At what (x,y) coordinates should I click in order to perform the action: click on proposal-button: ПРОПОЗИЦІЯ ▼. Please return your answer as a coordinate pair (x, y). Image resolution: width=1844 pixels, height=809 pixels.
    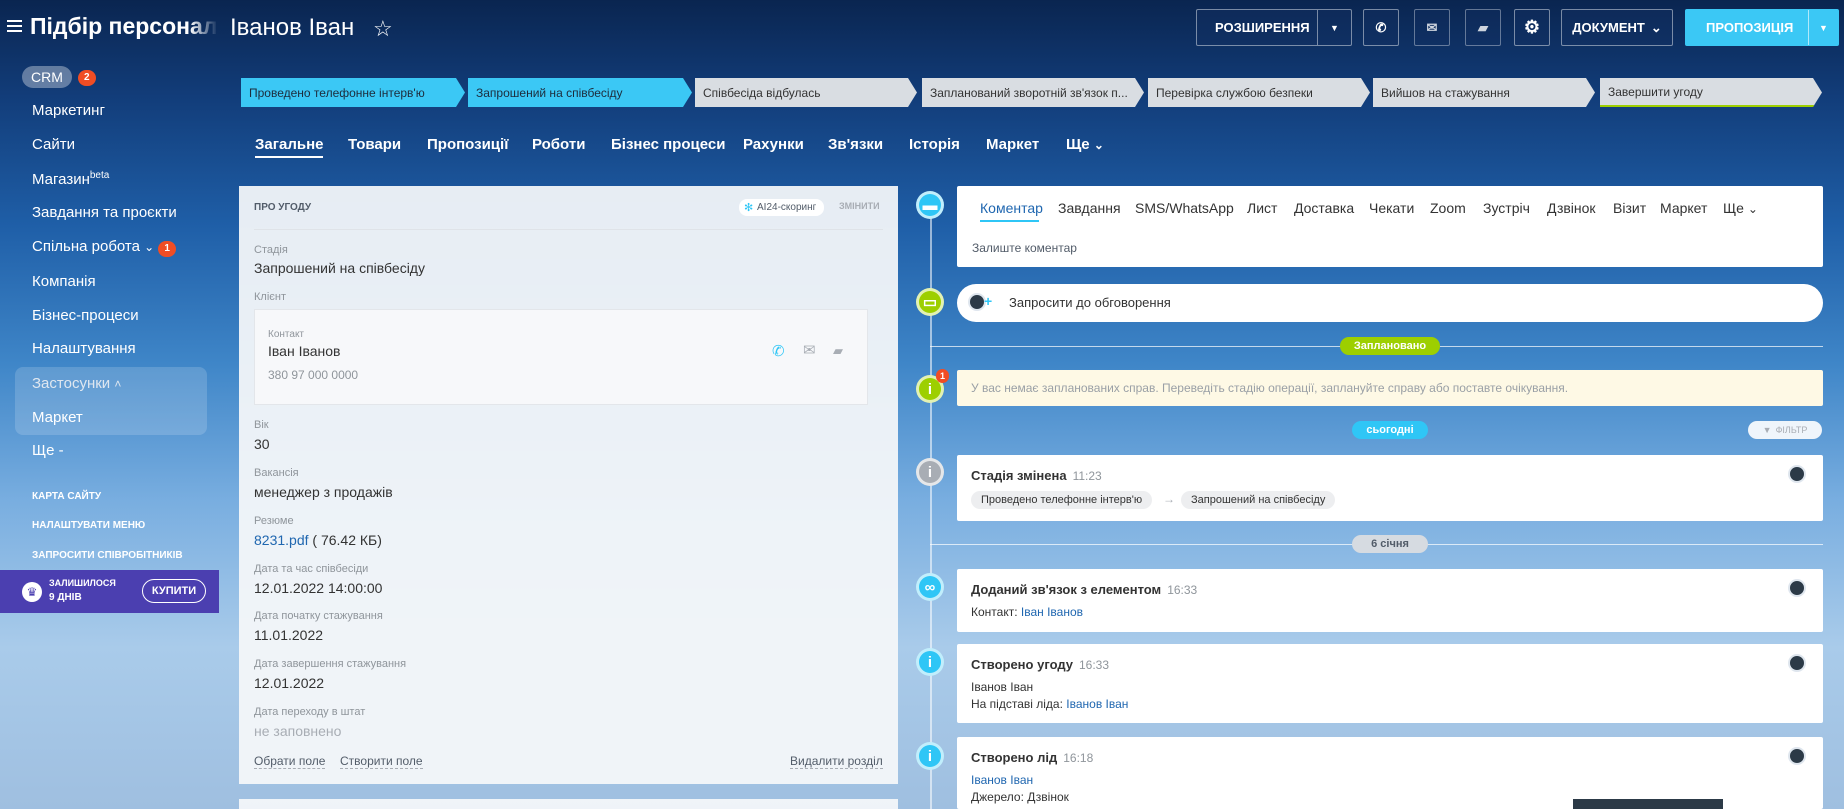
    Looking at the image, I should click on (1762, 27).